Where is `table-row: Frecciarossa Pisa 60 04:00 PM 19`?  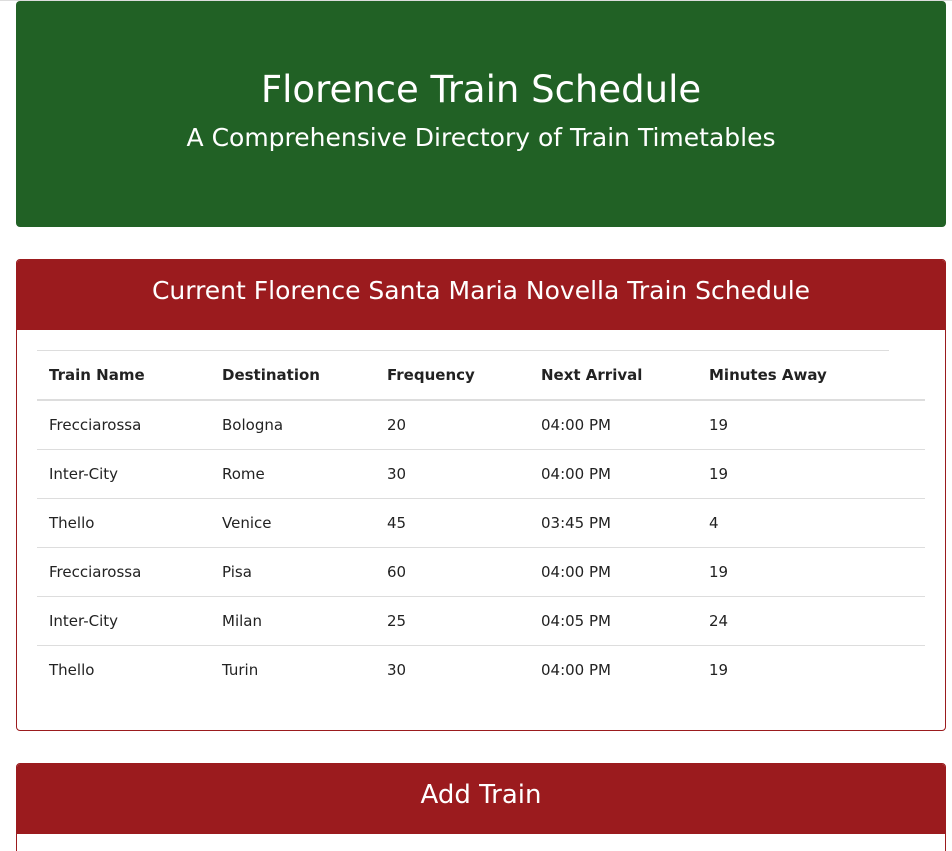 table-row: Frecciarossa Pisa 60 04:00 PM 19 is located at coordinates (481, 572).